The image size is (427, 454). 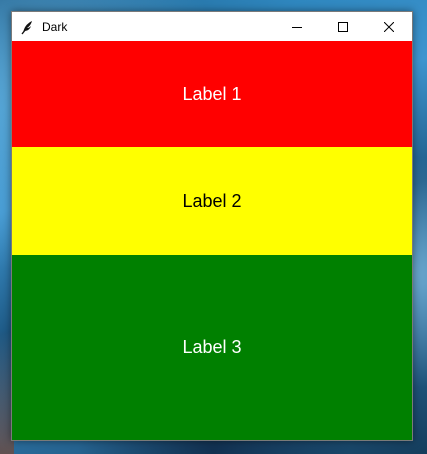 I want to click on title-bar: Dark, so click(x=212, y=26).